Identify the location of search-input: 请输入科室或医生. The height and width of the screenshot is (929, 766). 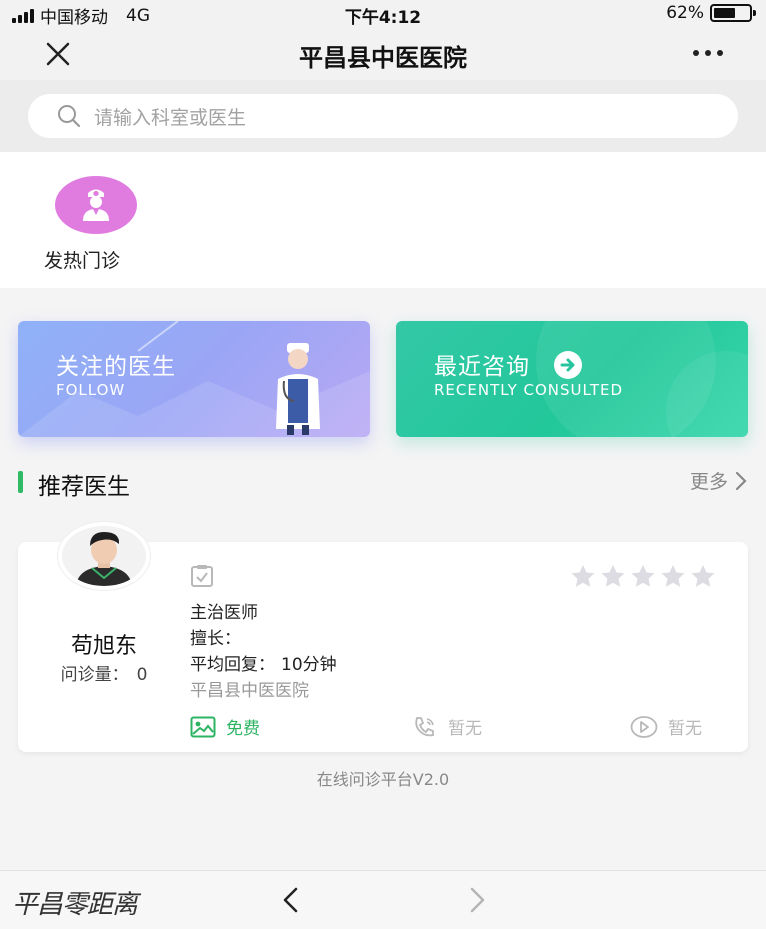
(383, 116).